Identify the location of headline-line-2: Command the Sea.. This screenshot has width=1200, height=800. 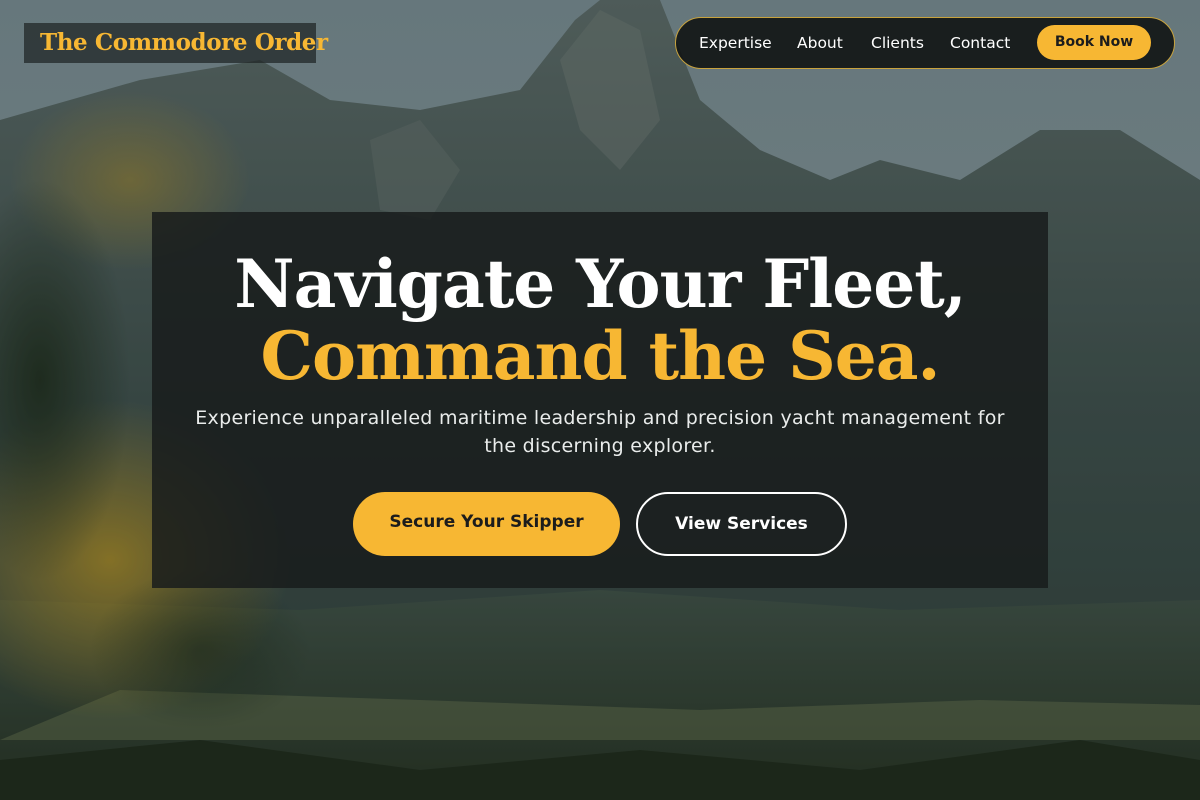
(600, 356).